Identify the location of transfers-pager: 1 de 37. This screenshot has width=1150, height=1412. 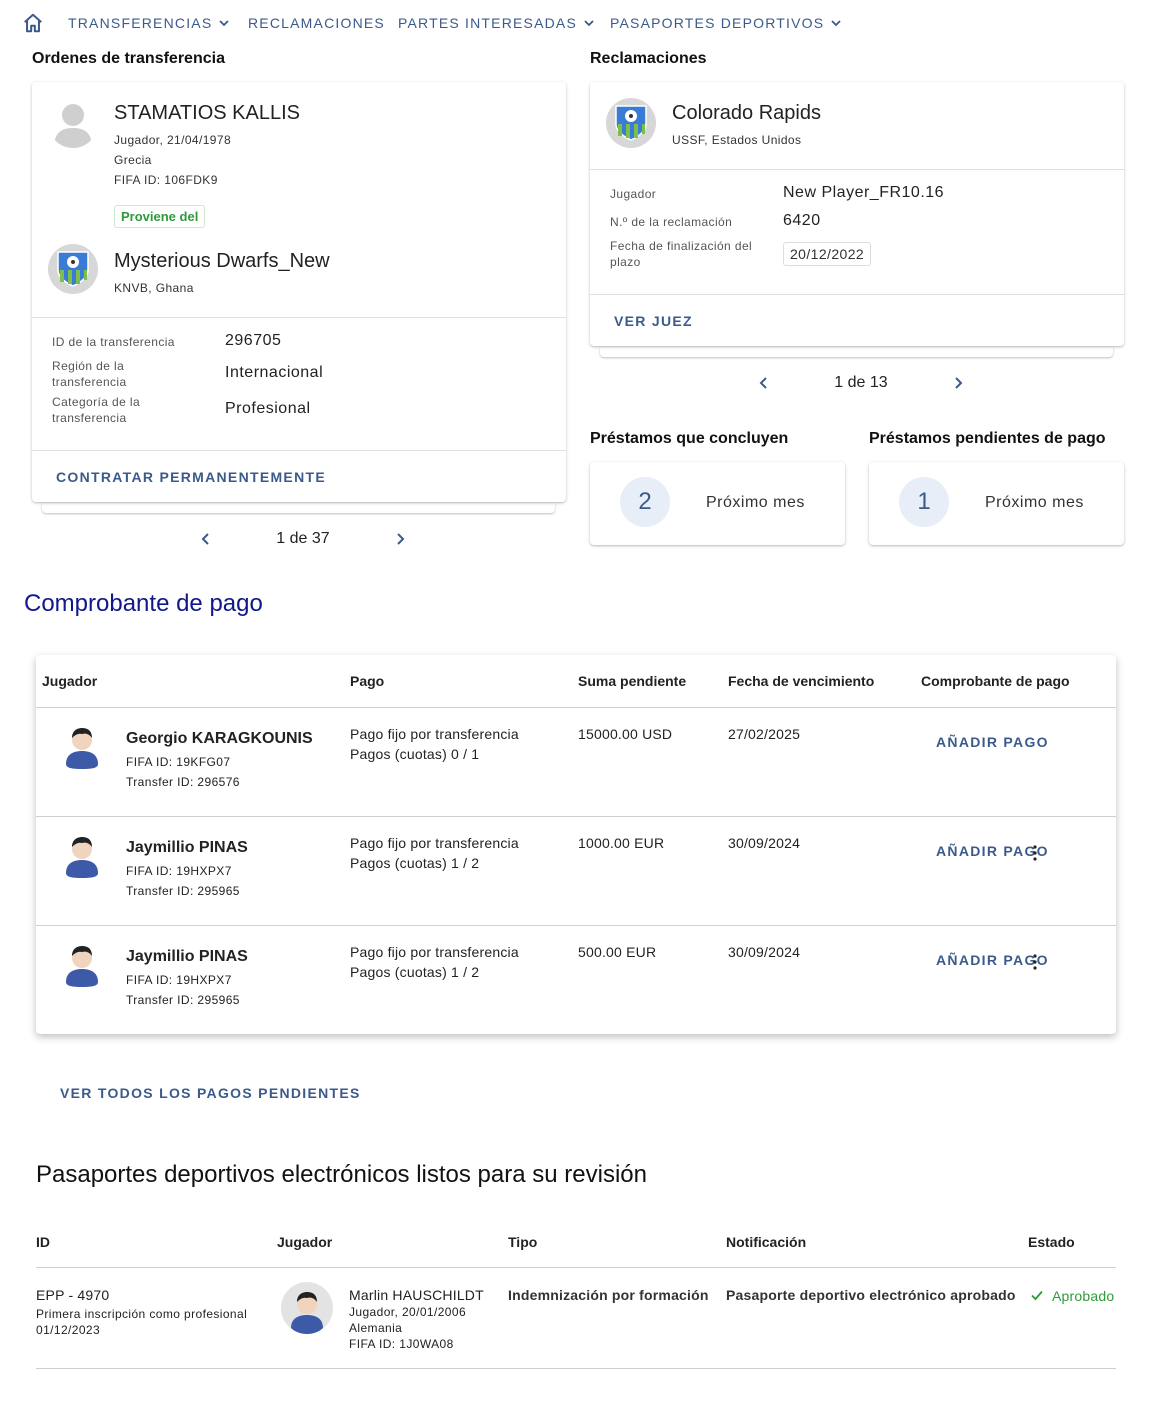
(303, 539).